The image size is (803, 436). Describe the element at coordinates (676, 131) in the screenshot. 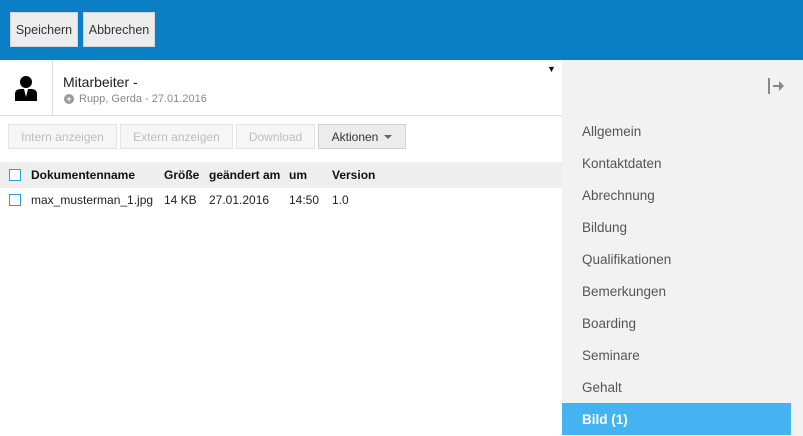

I see `sidebar-item-allgemein: Allgemein` at that location.